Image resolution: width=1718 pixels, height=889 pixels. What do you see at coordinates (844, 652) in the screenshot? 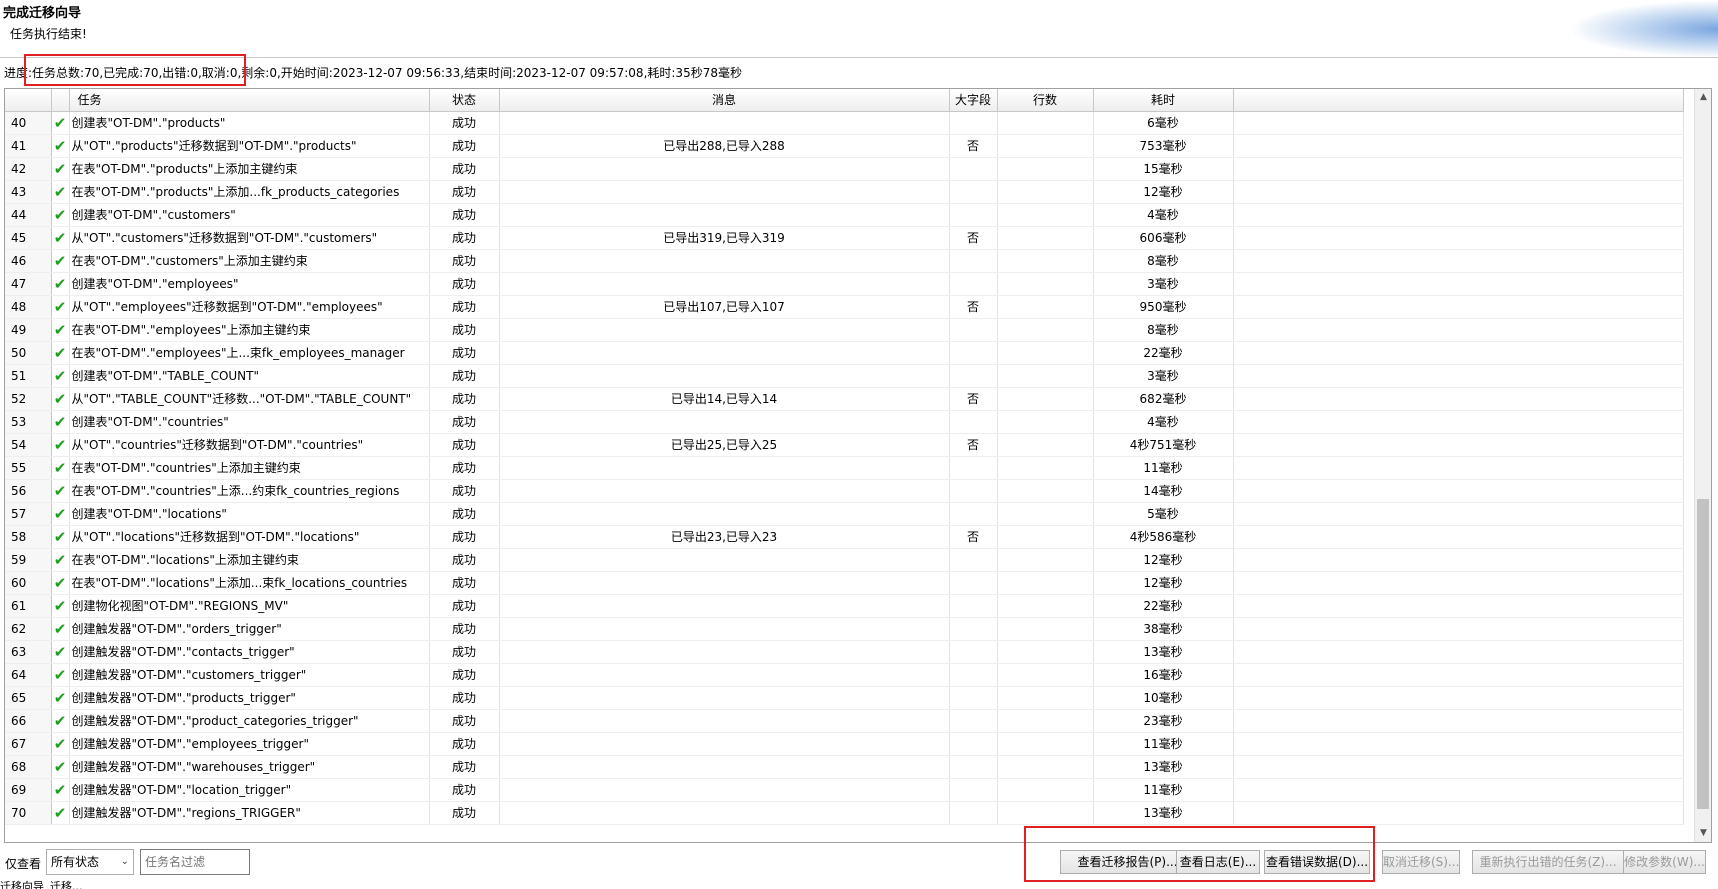
I see `table-row: 63 ✔ 创建触发器"OT-DM"."contacts_trigger" 成功 13毫秒` at bounding box center [844, 652].